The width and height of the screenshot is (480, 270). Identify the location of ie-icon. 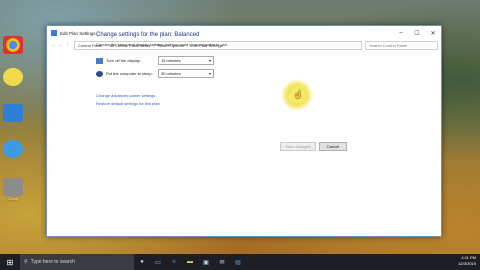
(13, 149).